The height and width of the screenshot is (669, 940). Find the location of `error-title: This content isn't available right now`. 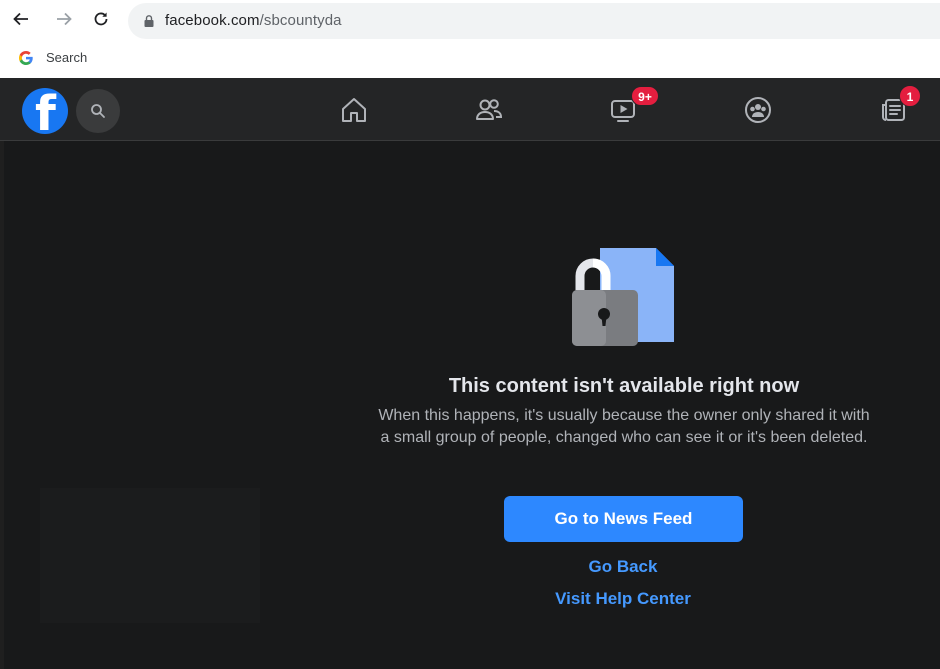

error-title: This content isn't available right now is located at coordinates (624, 386).